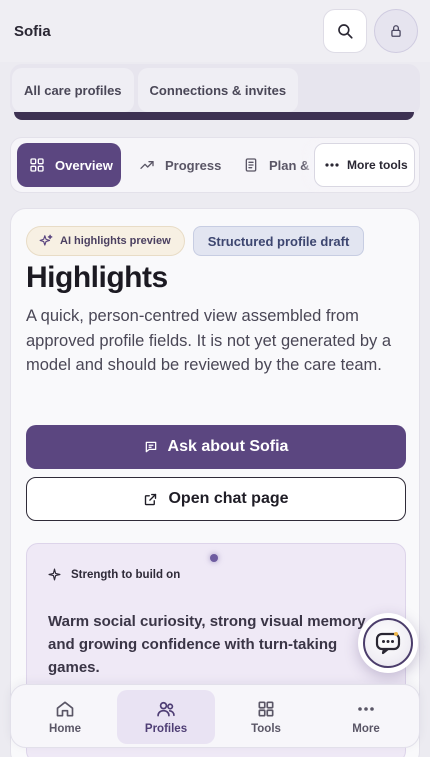 The width and height of the screenshot is (430, 757). Describe the element at coordinates (332, 165) in the screenshot. I see `more-horizontal-icon` at that location.